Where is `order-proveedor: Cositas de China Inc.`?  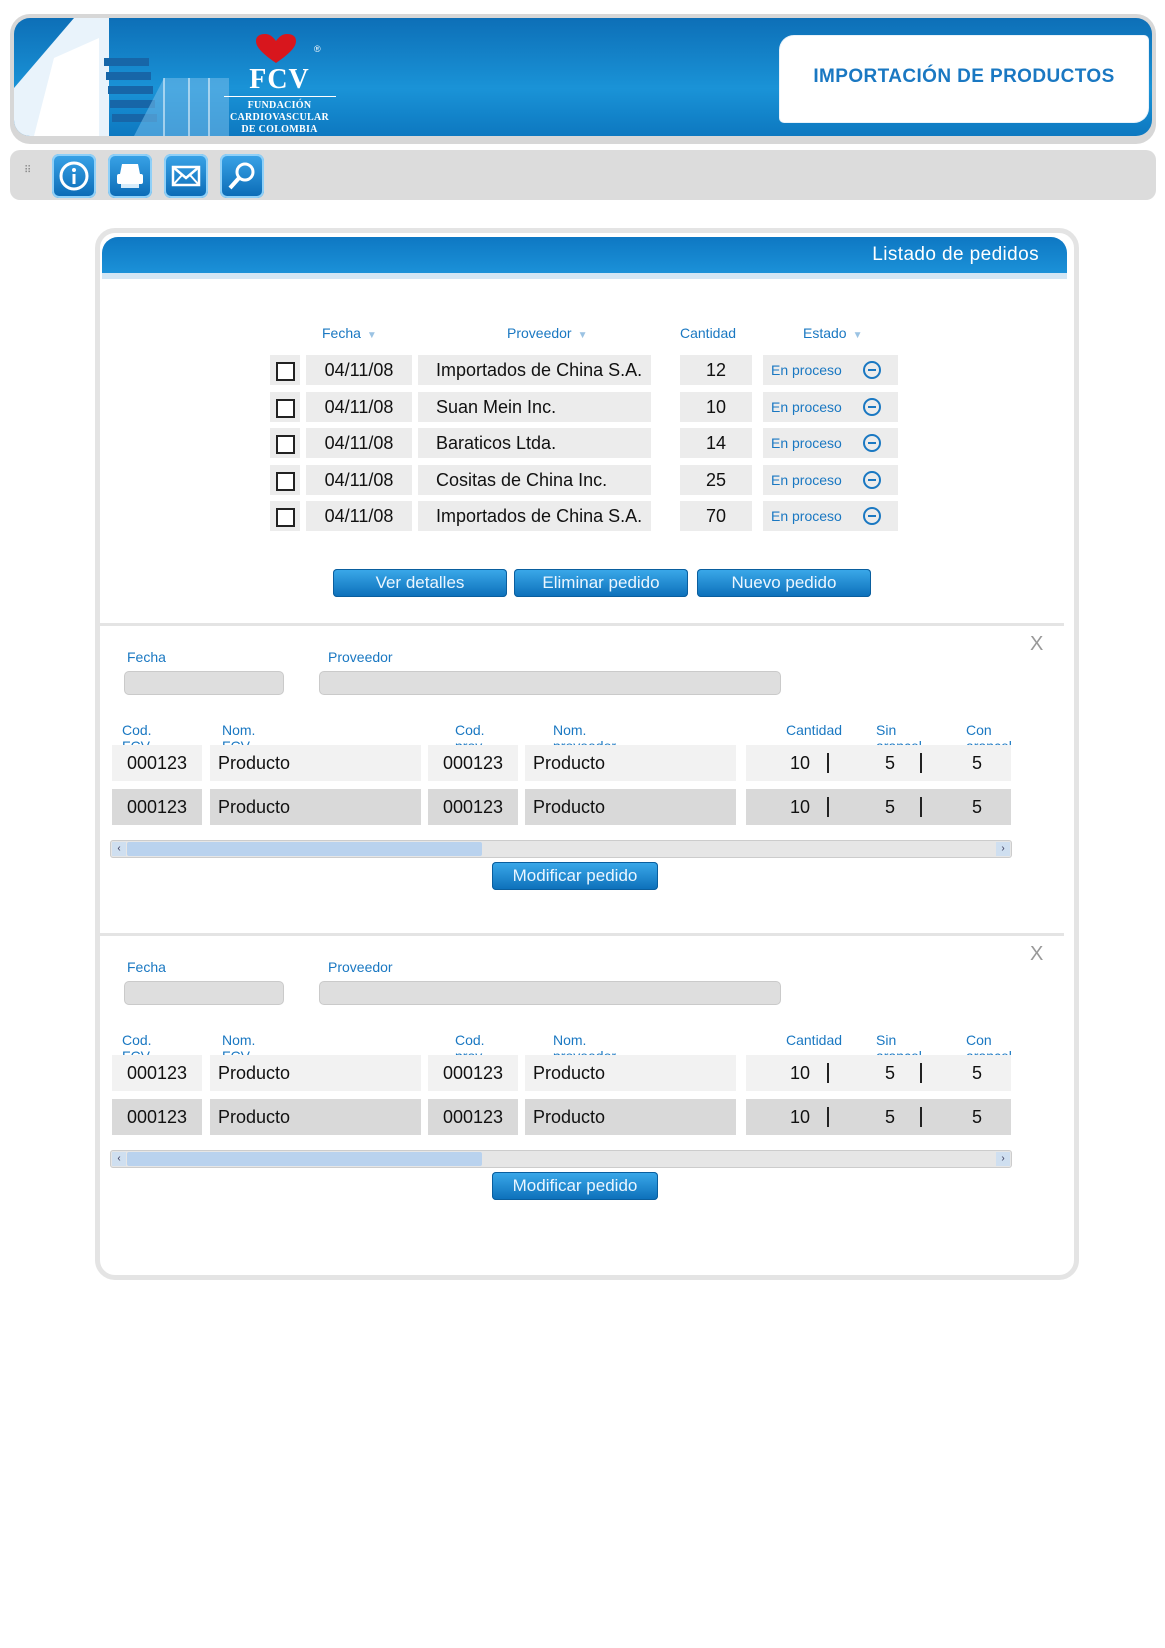
order-proveedor: Cositas de China Inc. is located at coordinates (534, 479).